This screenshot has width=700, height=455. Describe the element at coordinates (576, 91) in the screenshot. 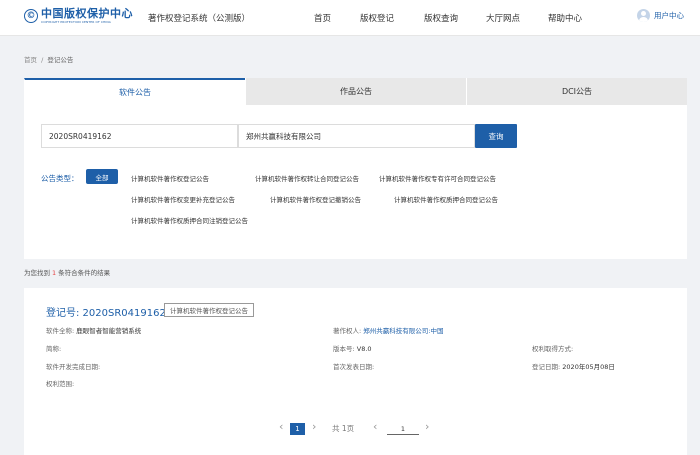

I see `tab-dci-announcements: DCI公告` at that location.